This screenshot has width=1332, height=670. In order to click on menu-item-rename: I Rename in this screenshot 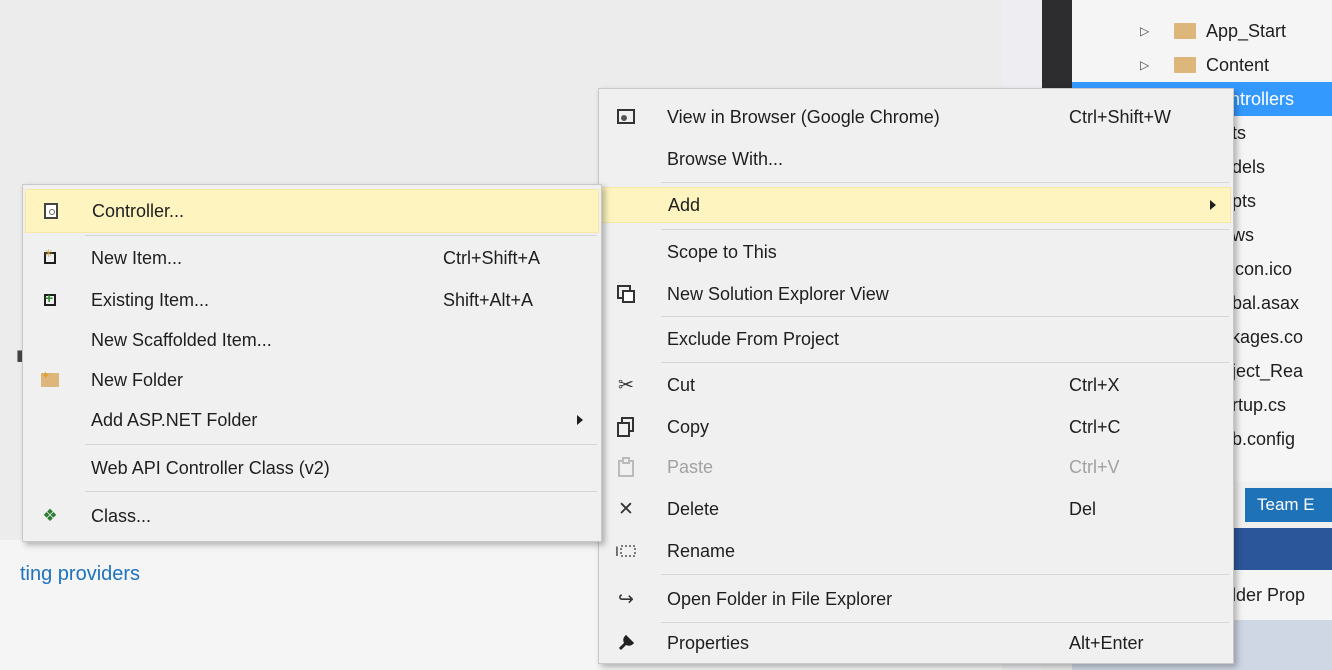, I will do `click(916, 551)`.